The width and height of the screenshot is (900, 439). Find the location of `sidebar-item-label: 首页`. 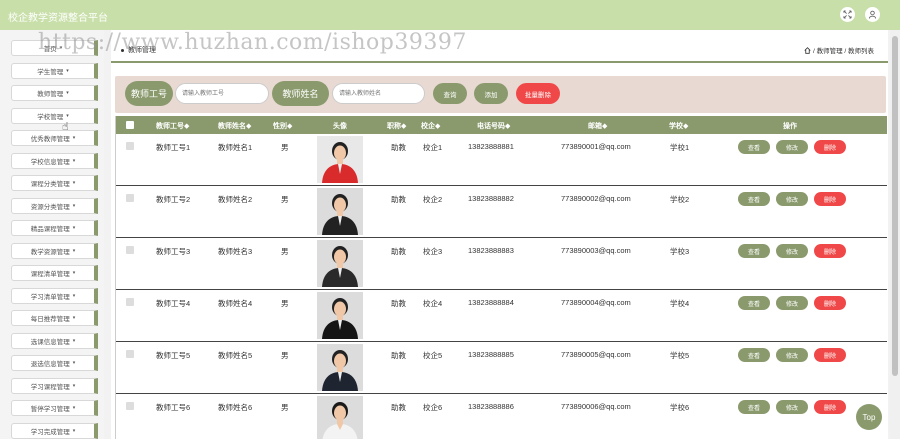

sidebar-item-label: 首页 is located at coordinates (50, 49).